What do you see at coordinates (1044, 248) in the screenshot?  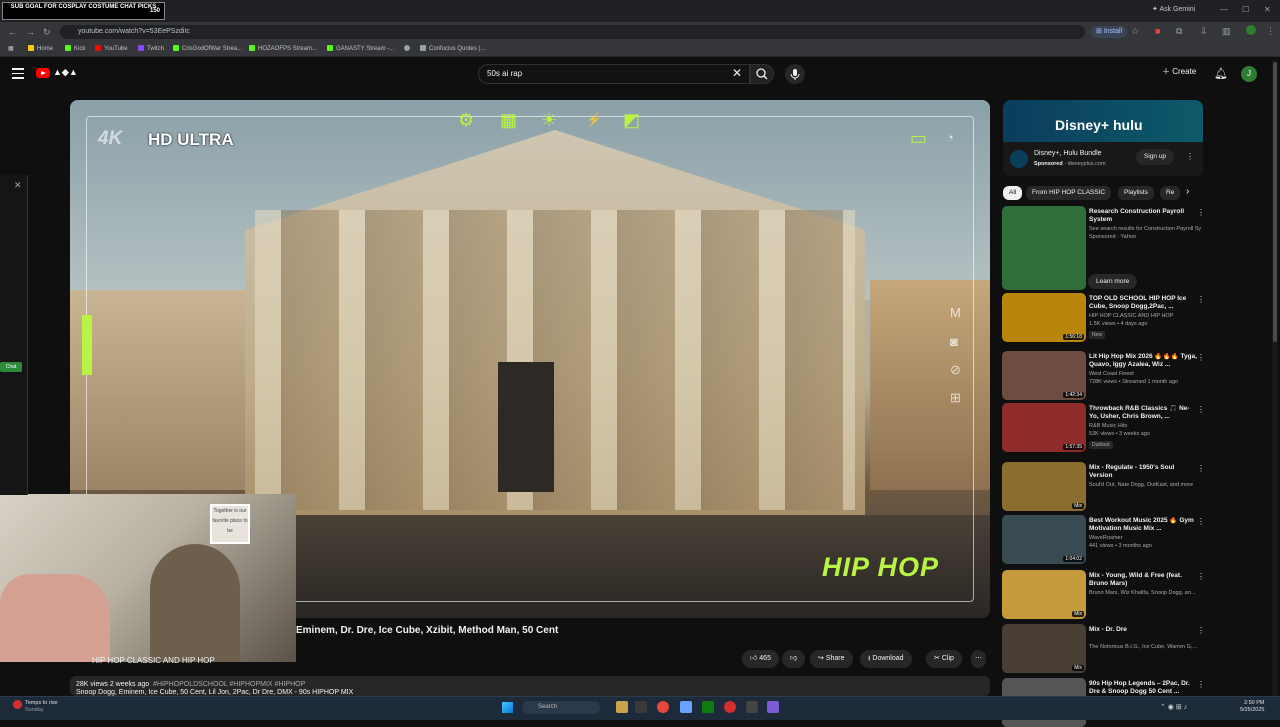 I see `video-thumbnail` at bounding box center [1044, 248].